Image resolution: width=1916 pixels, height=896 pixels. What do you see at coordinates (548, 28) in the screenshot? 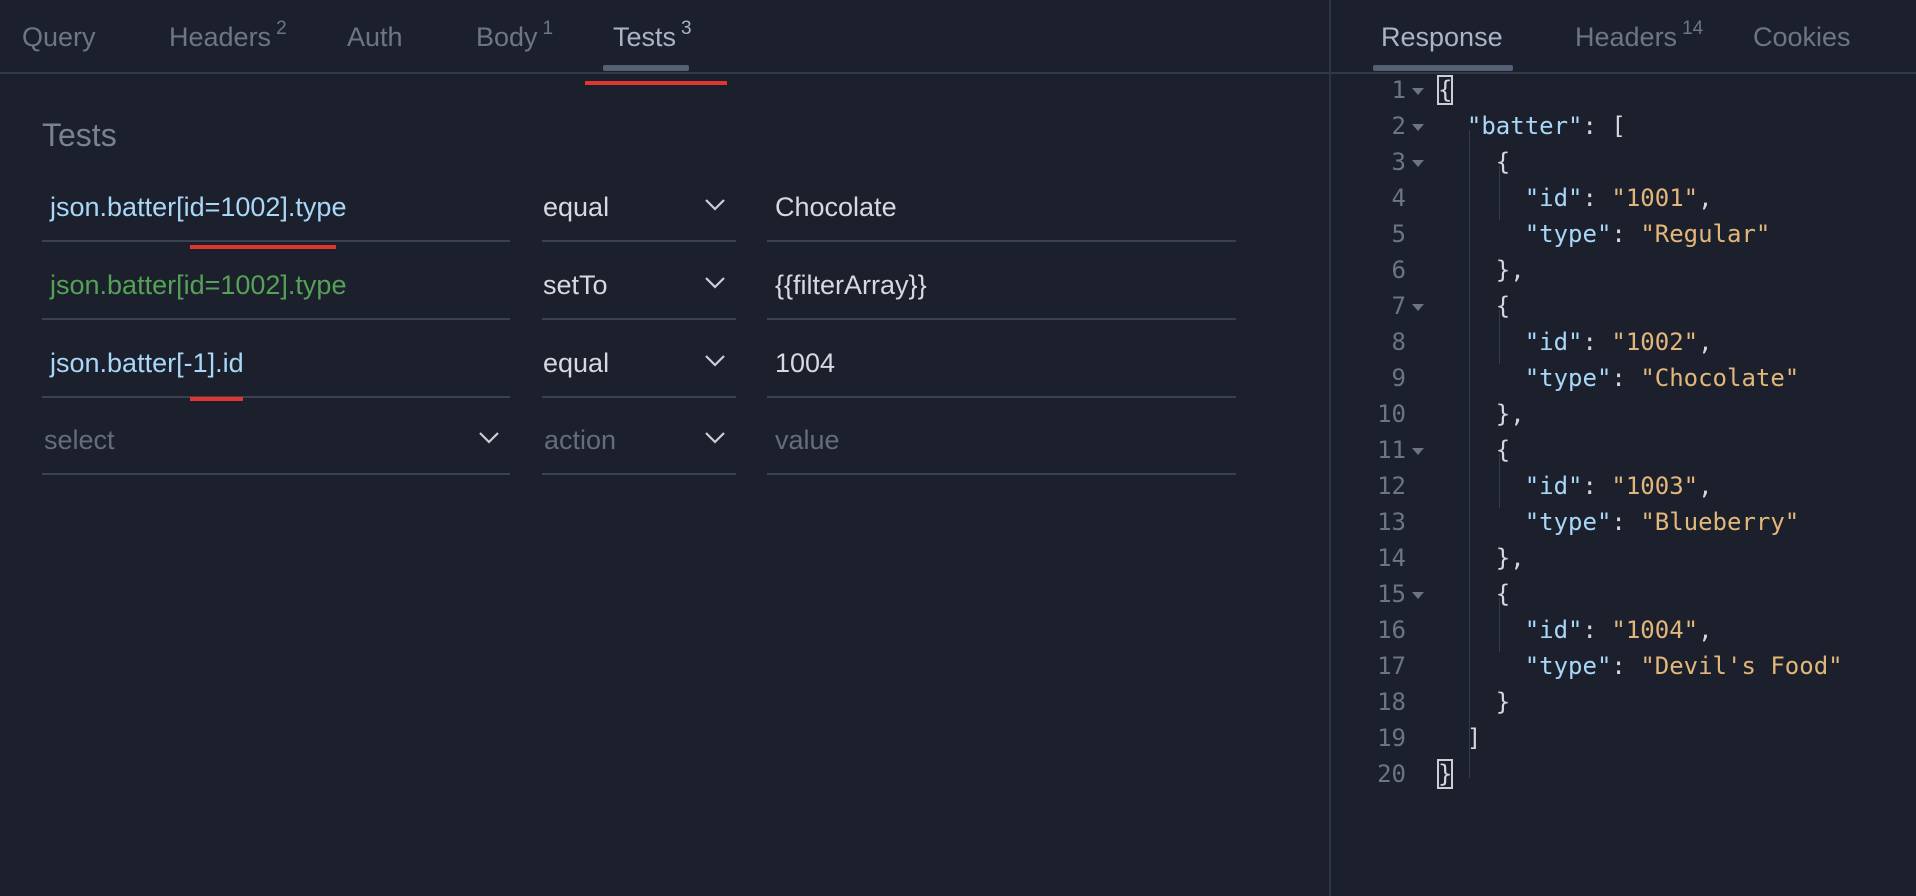
I see `tab-body-count: 1` at bounding box center [548, 28].